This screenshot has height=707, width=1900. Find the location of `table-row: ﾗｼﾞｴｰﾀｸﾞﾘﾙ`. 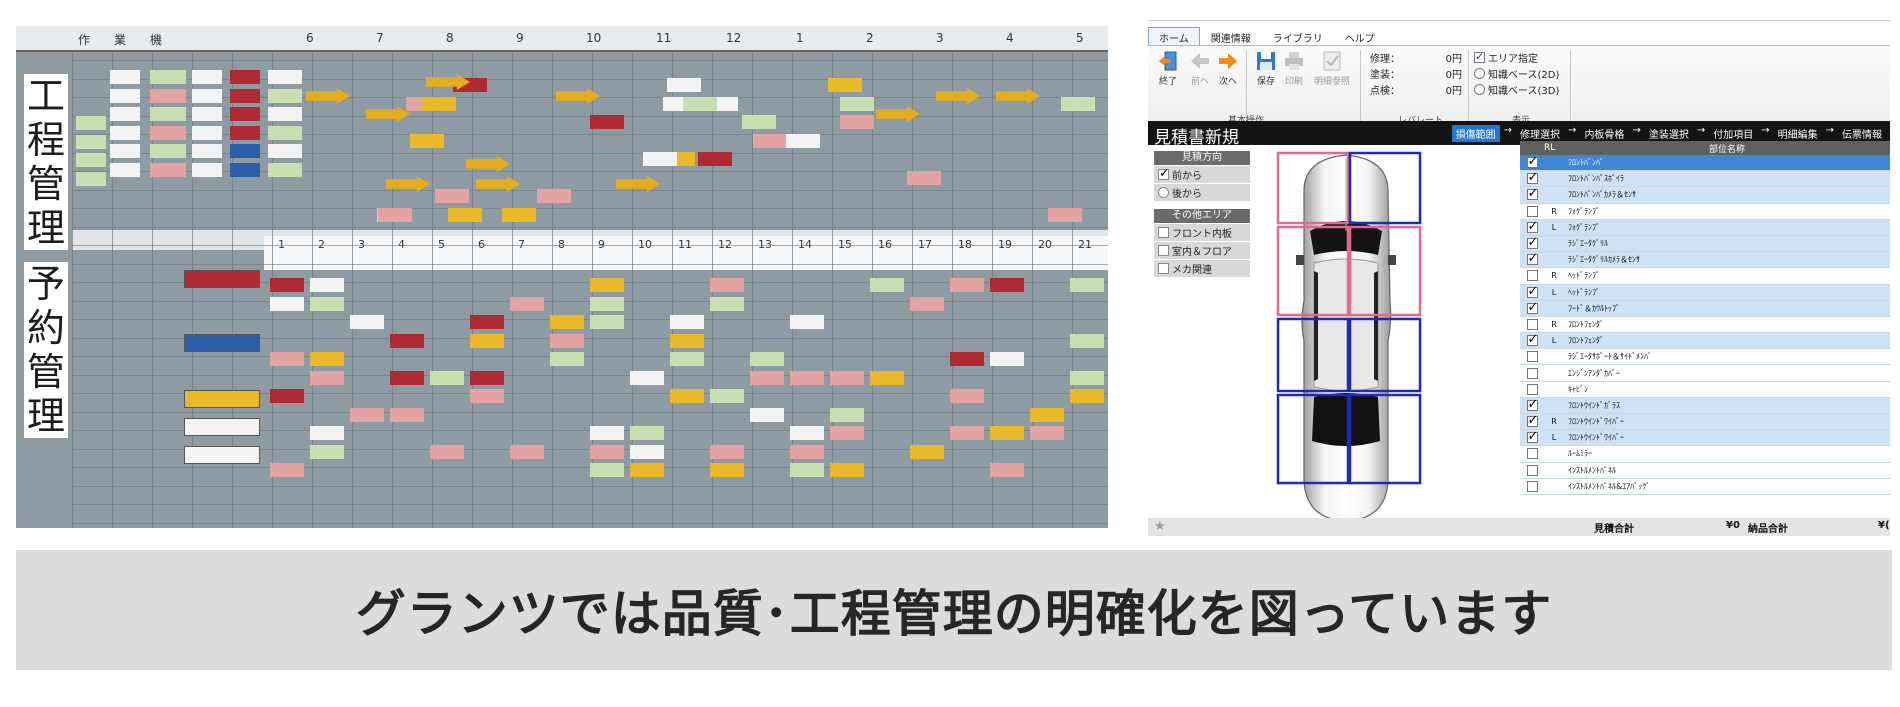

table-row: ﾗｼﾞｴｰﾀｸﾞﾘﾙ is located at coordinates (1705, 244).